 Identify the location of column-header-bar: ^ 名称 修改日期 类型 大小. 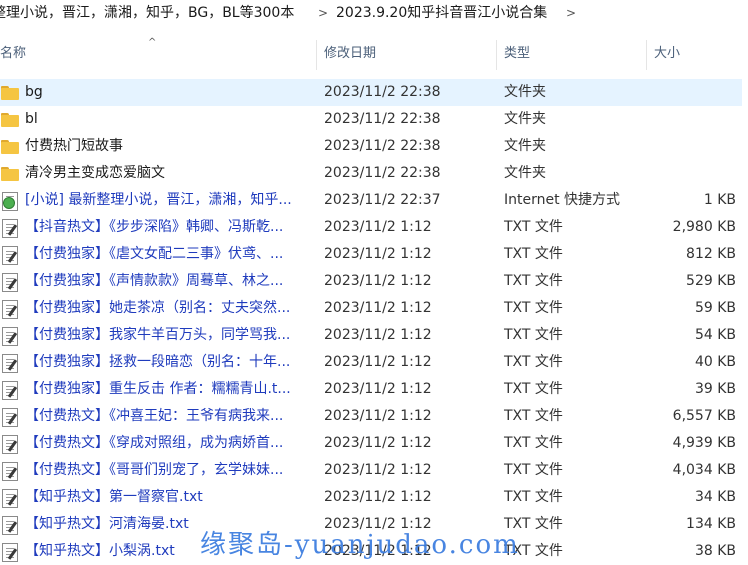
(374, 55).